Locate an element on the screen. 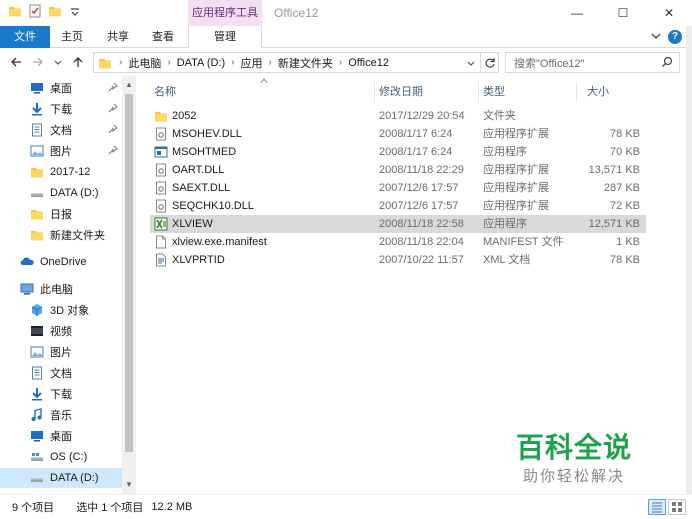 The height and width of the screenshot is (519, 692). nav-item-desktop-pc: 桌面 is located at coordinates (61, 436).